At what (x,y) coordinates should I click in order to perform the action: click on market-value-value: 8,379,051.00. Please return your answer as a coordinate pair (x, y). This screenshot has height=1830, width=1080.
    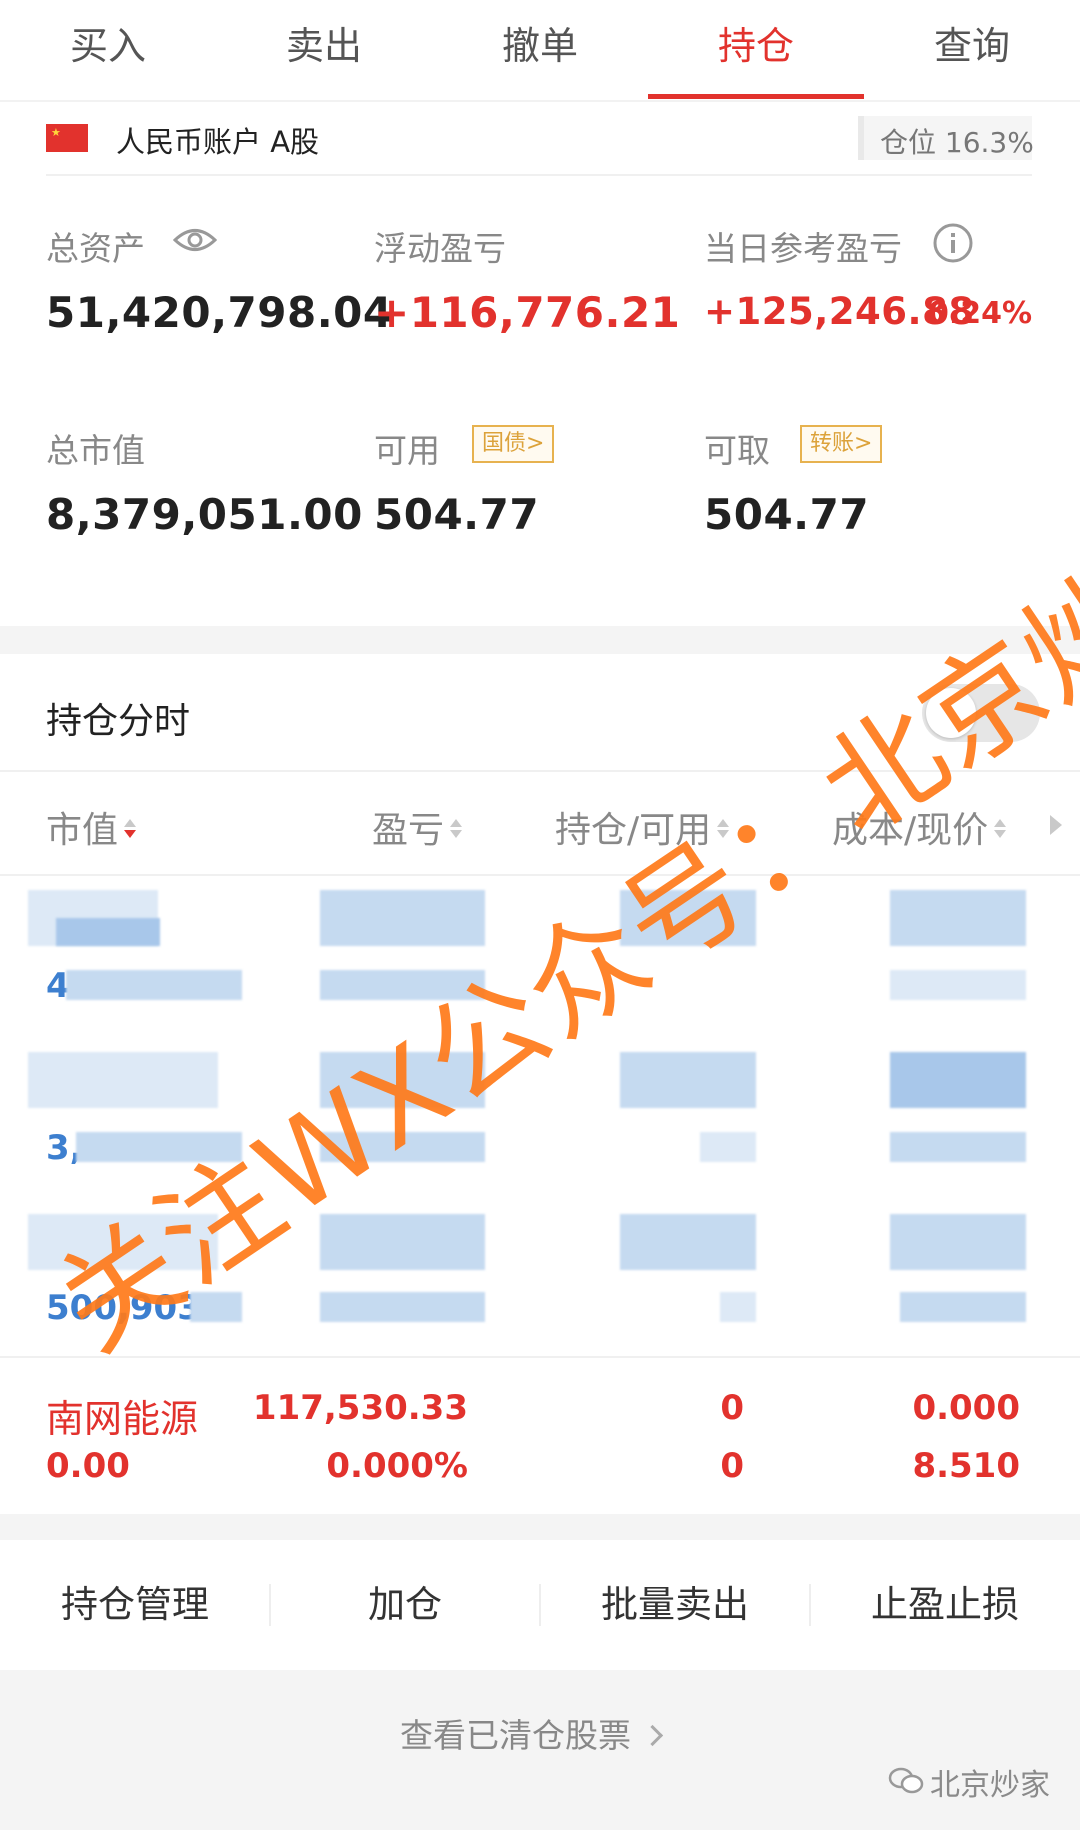
    Looking at the image, I should click on (204, 514).